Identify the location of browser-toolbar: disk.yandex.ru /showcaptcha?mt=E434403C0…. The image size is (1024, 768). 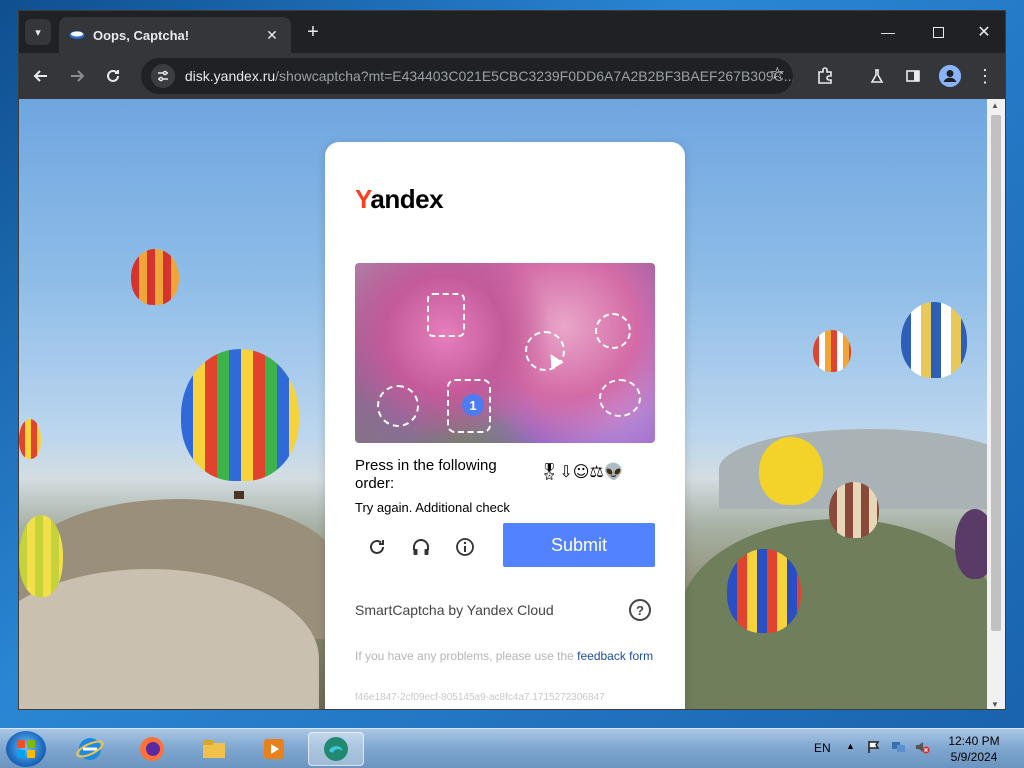
(512, 76).